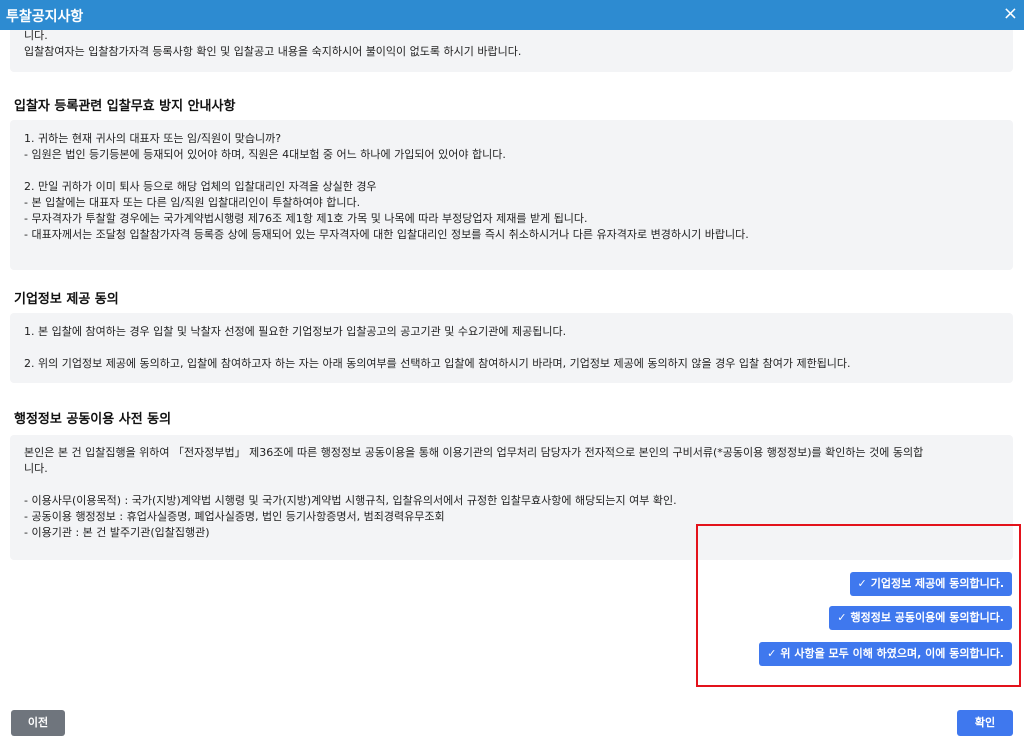  Describe the element at coordinates (117, 532) in the screenshot. I see `notice-line: - 이용기관 : 본 건 발주기관(입찰집행관)` at that location.